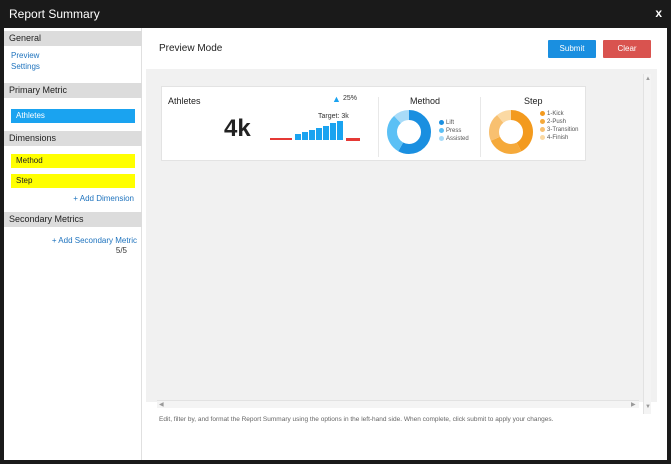  What do you see at coordinates (25, 55) in the screenshot?
I see `sidebar-link-preview: Preview` at bounding box center [25, 55].